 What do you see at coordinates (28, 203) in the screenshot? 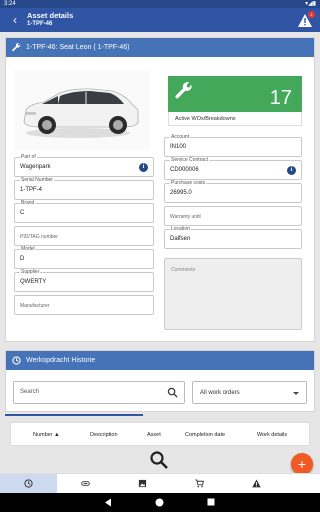
I see `field-label: Brand` at bounding box center [28, 203].